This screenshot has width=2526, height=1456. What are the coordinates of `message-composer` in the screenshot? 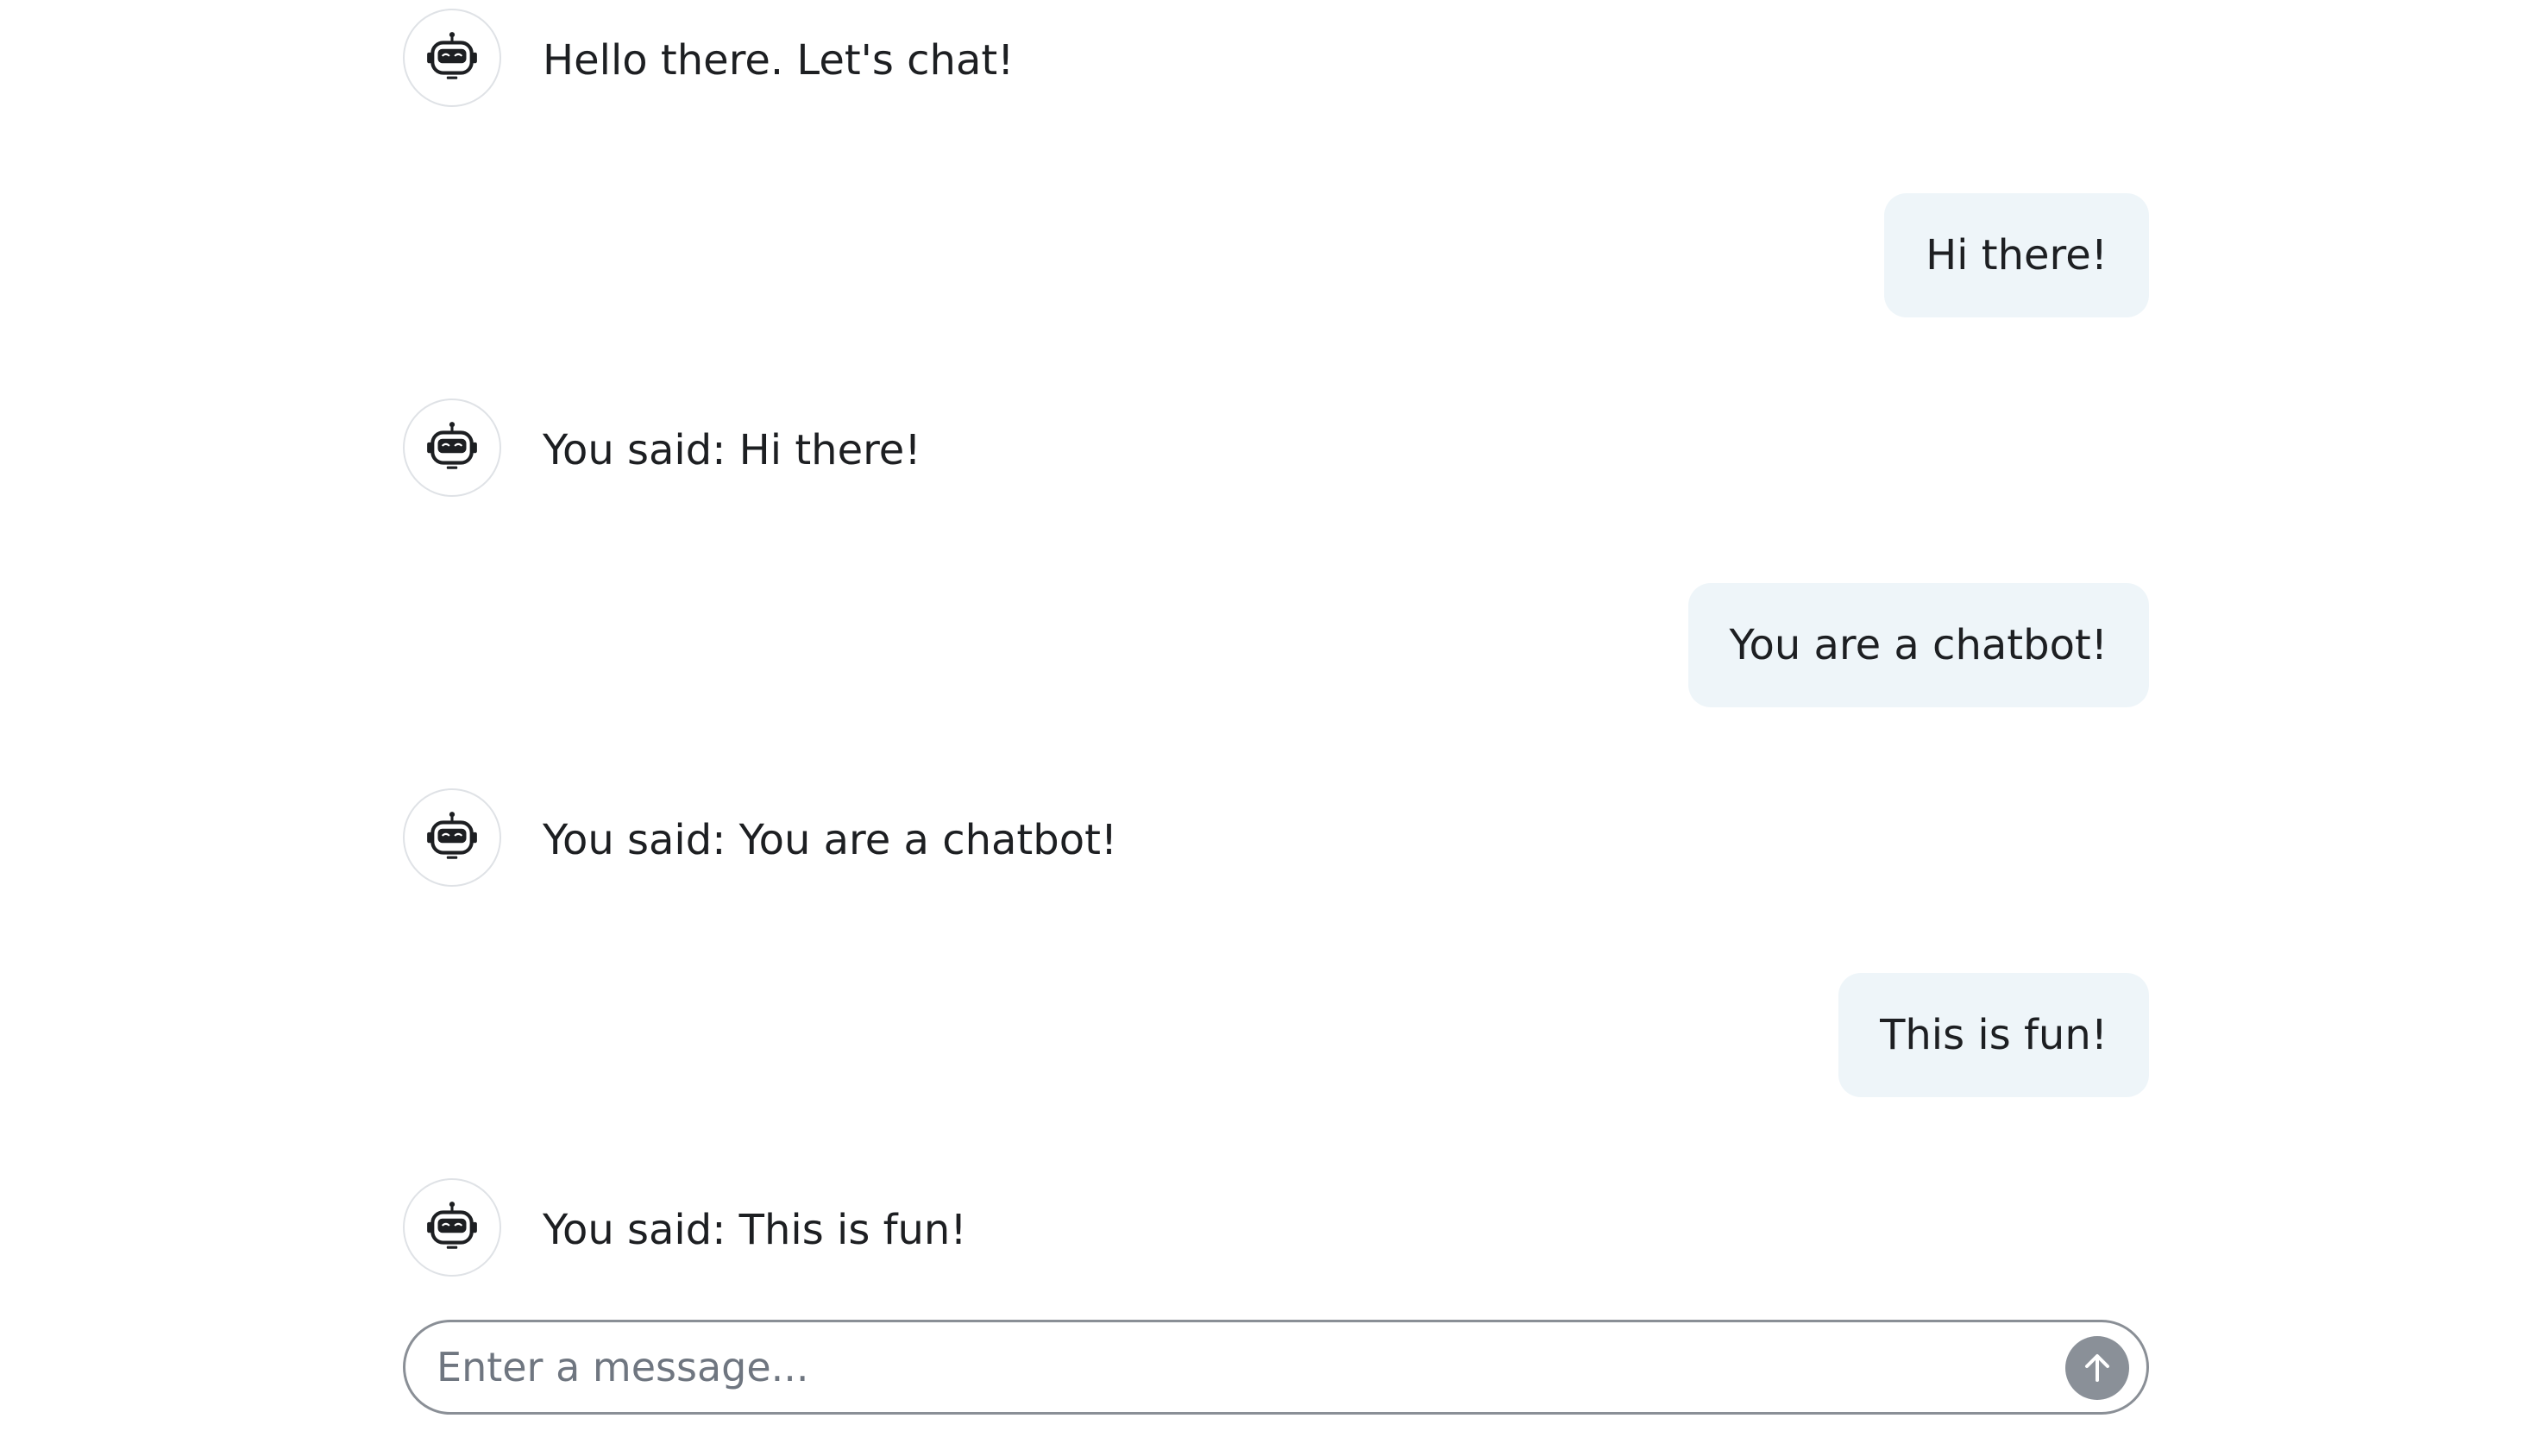 It's located at (1276, 1368).